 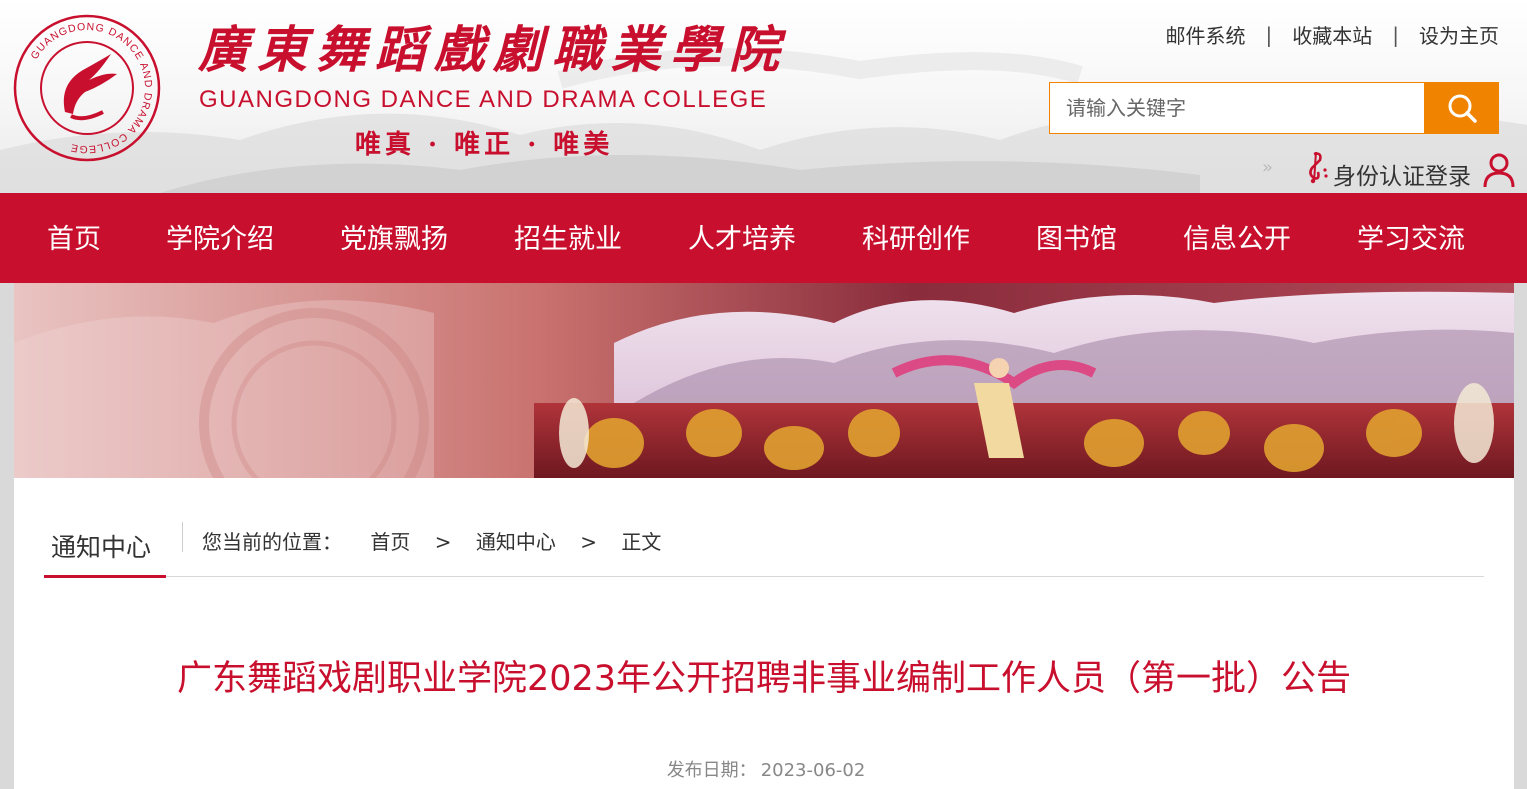 I want to click on publish-date: 发布日期： 2023-06-02, so click(x=764, y=769).